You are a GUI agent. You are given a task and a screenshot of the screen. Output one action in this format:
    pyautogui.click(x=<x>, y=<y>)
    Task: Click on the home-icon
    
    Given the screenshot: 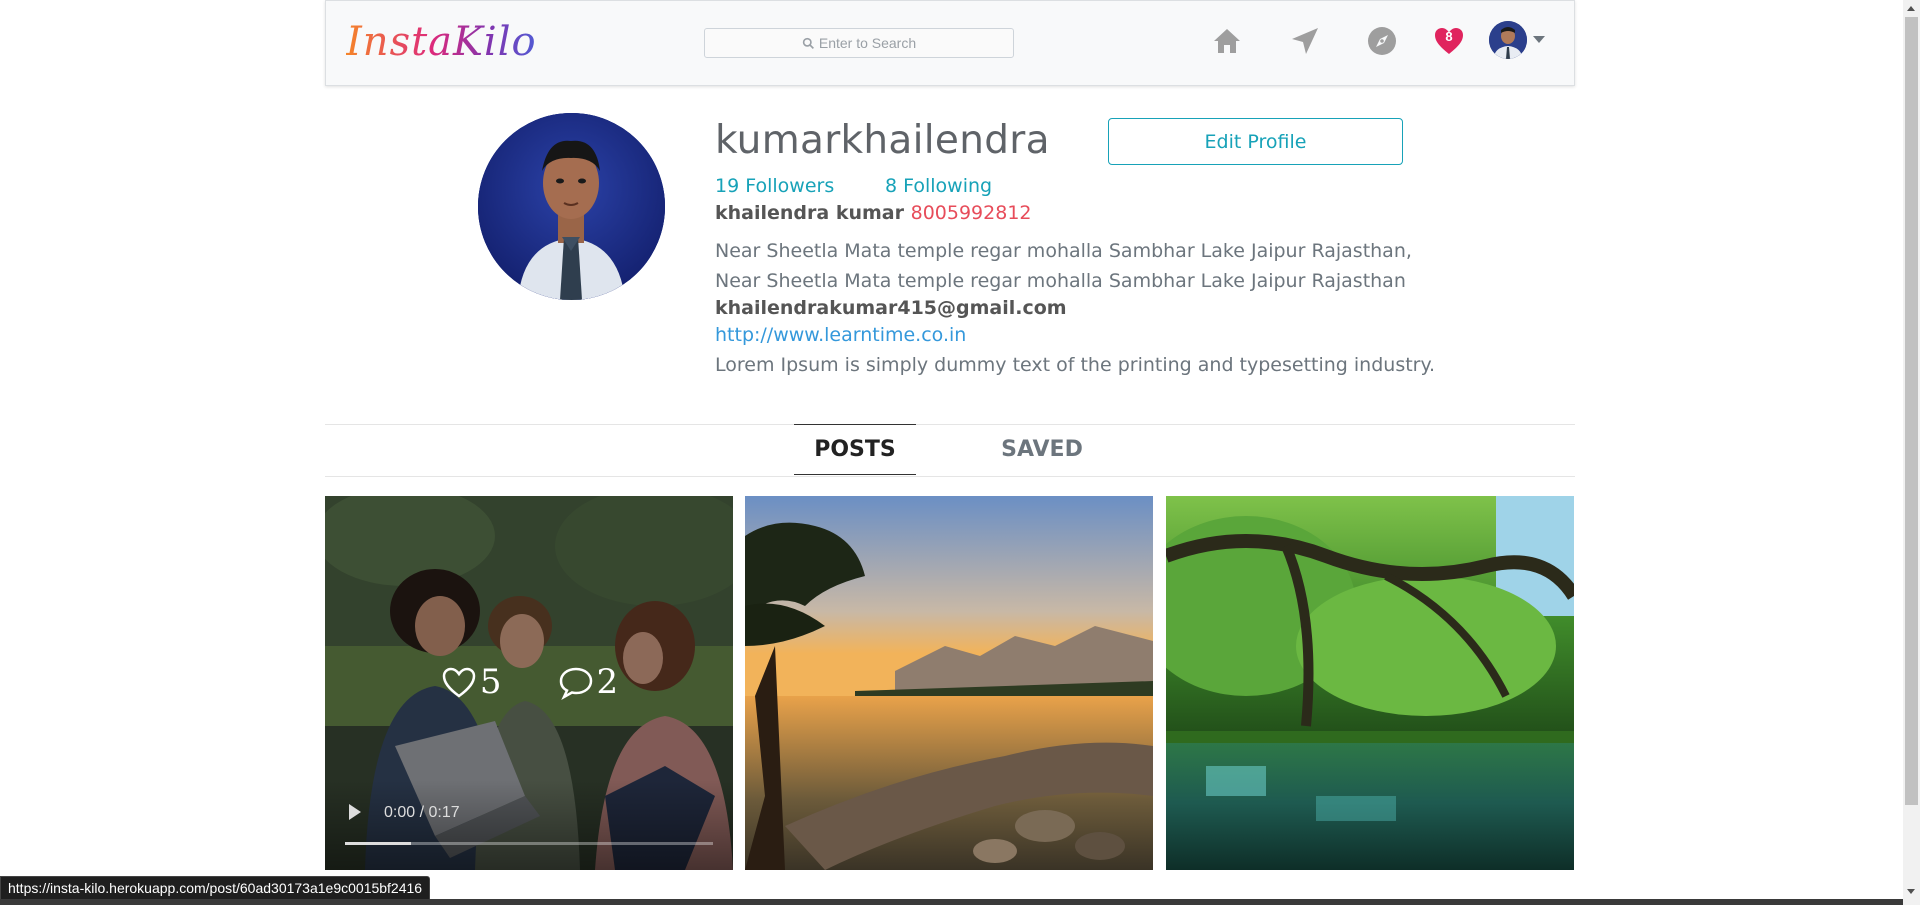 What is the action you would take?
    pyautogui.click(x=1227, y=41)
    